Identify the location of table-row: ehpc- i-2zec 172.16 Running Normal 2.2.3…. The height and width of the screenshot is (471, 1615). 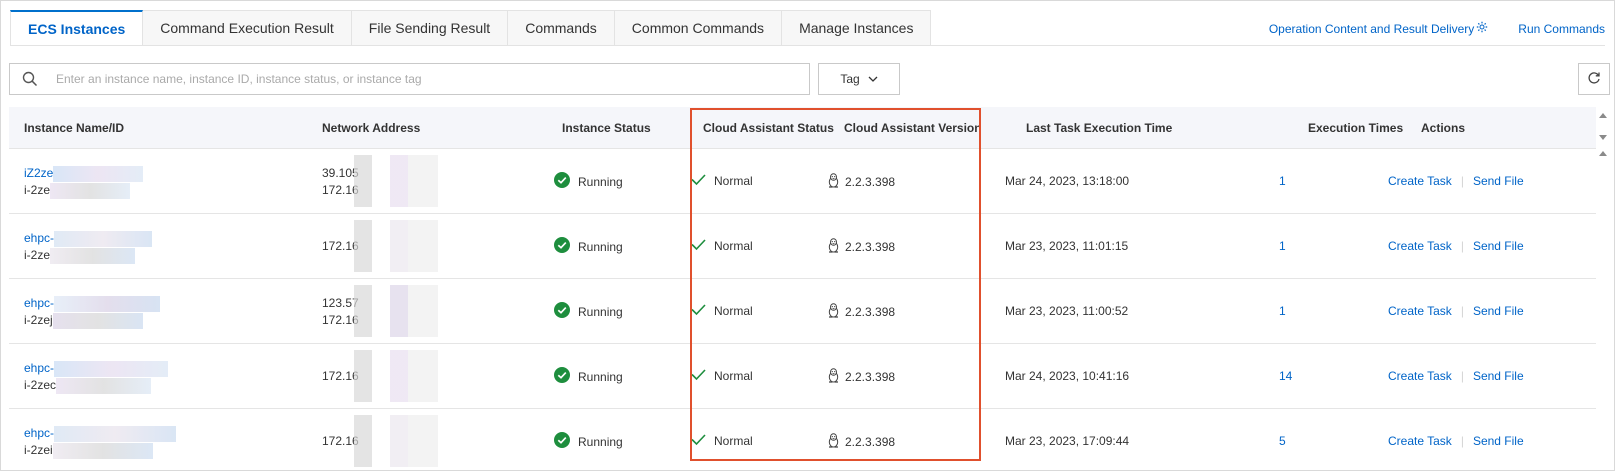
(802, 376).